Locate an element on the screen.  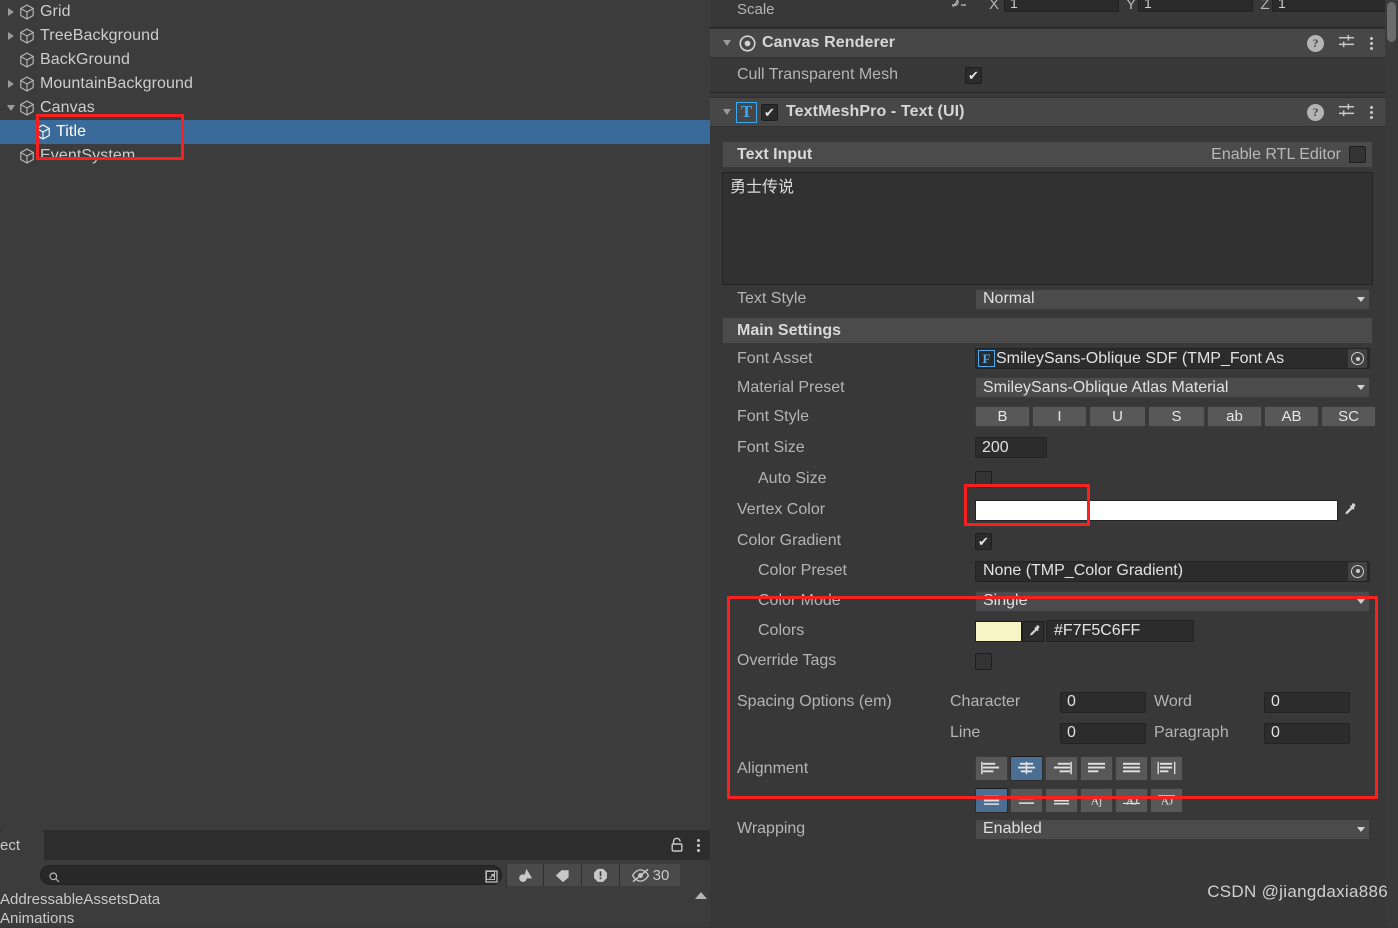
colors-swatch is located at coordinates (998, 631).